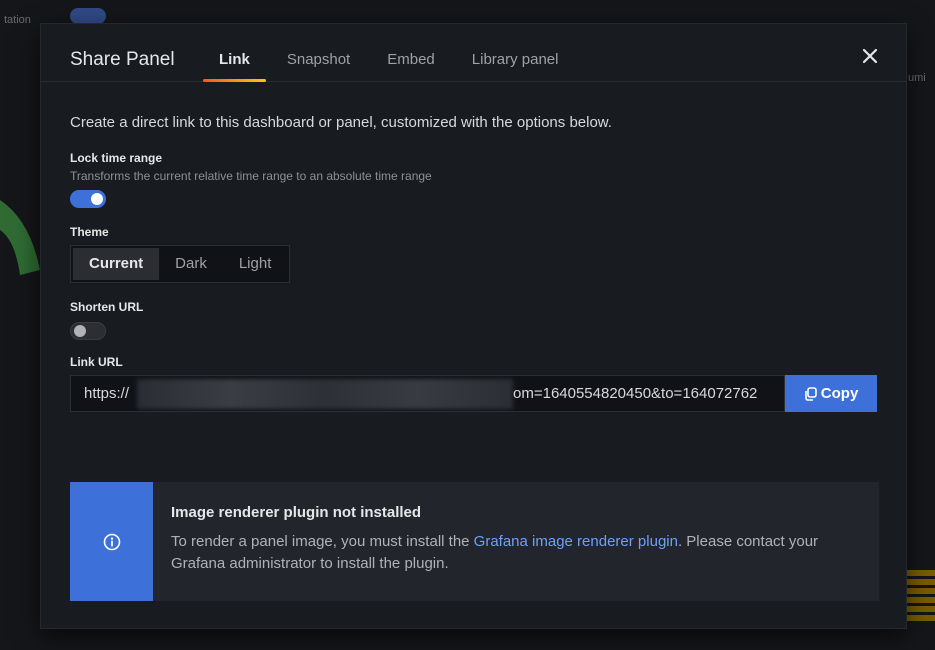 The width and height of the screenshot is (935, 650). Describe the element at coordinates (191, 264) in the screenshot. I see `theme-option-dark: Dark` at that location.